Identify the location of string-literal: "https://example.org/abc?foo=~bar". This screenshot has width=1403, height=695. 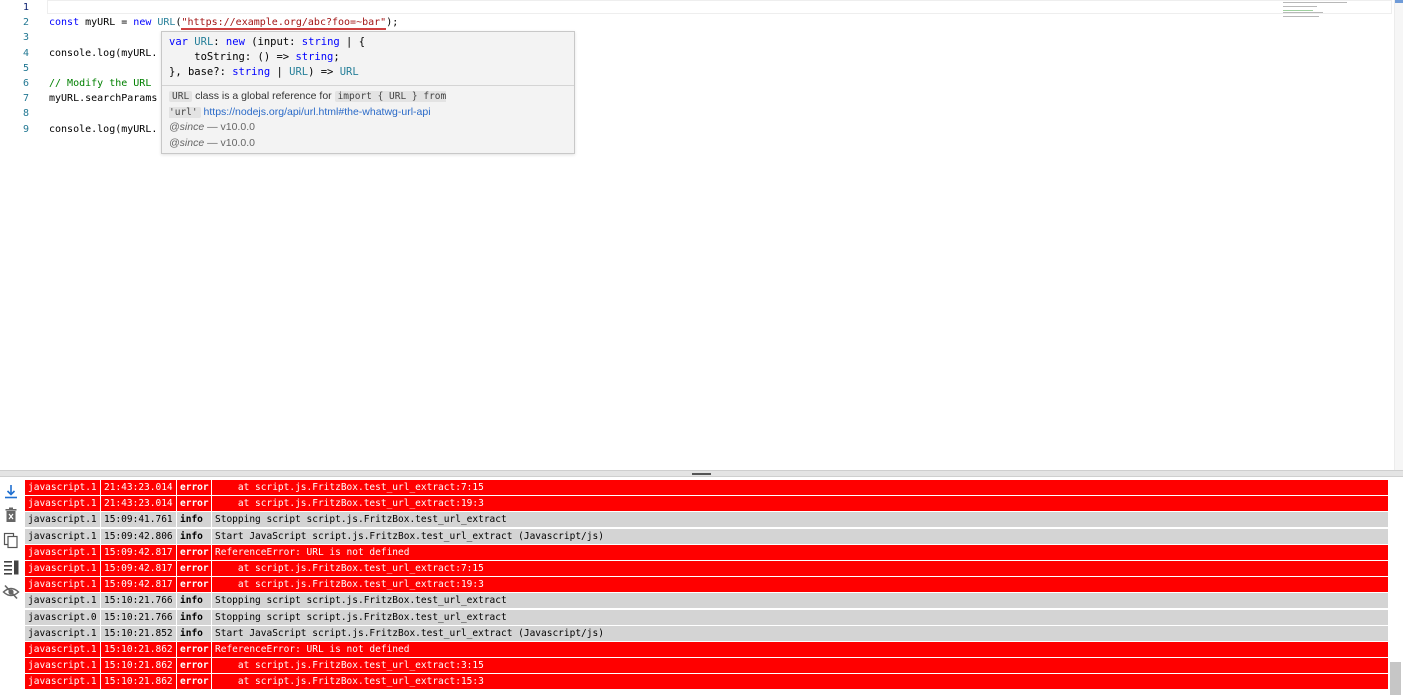
(284, 23).